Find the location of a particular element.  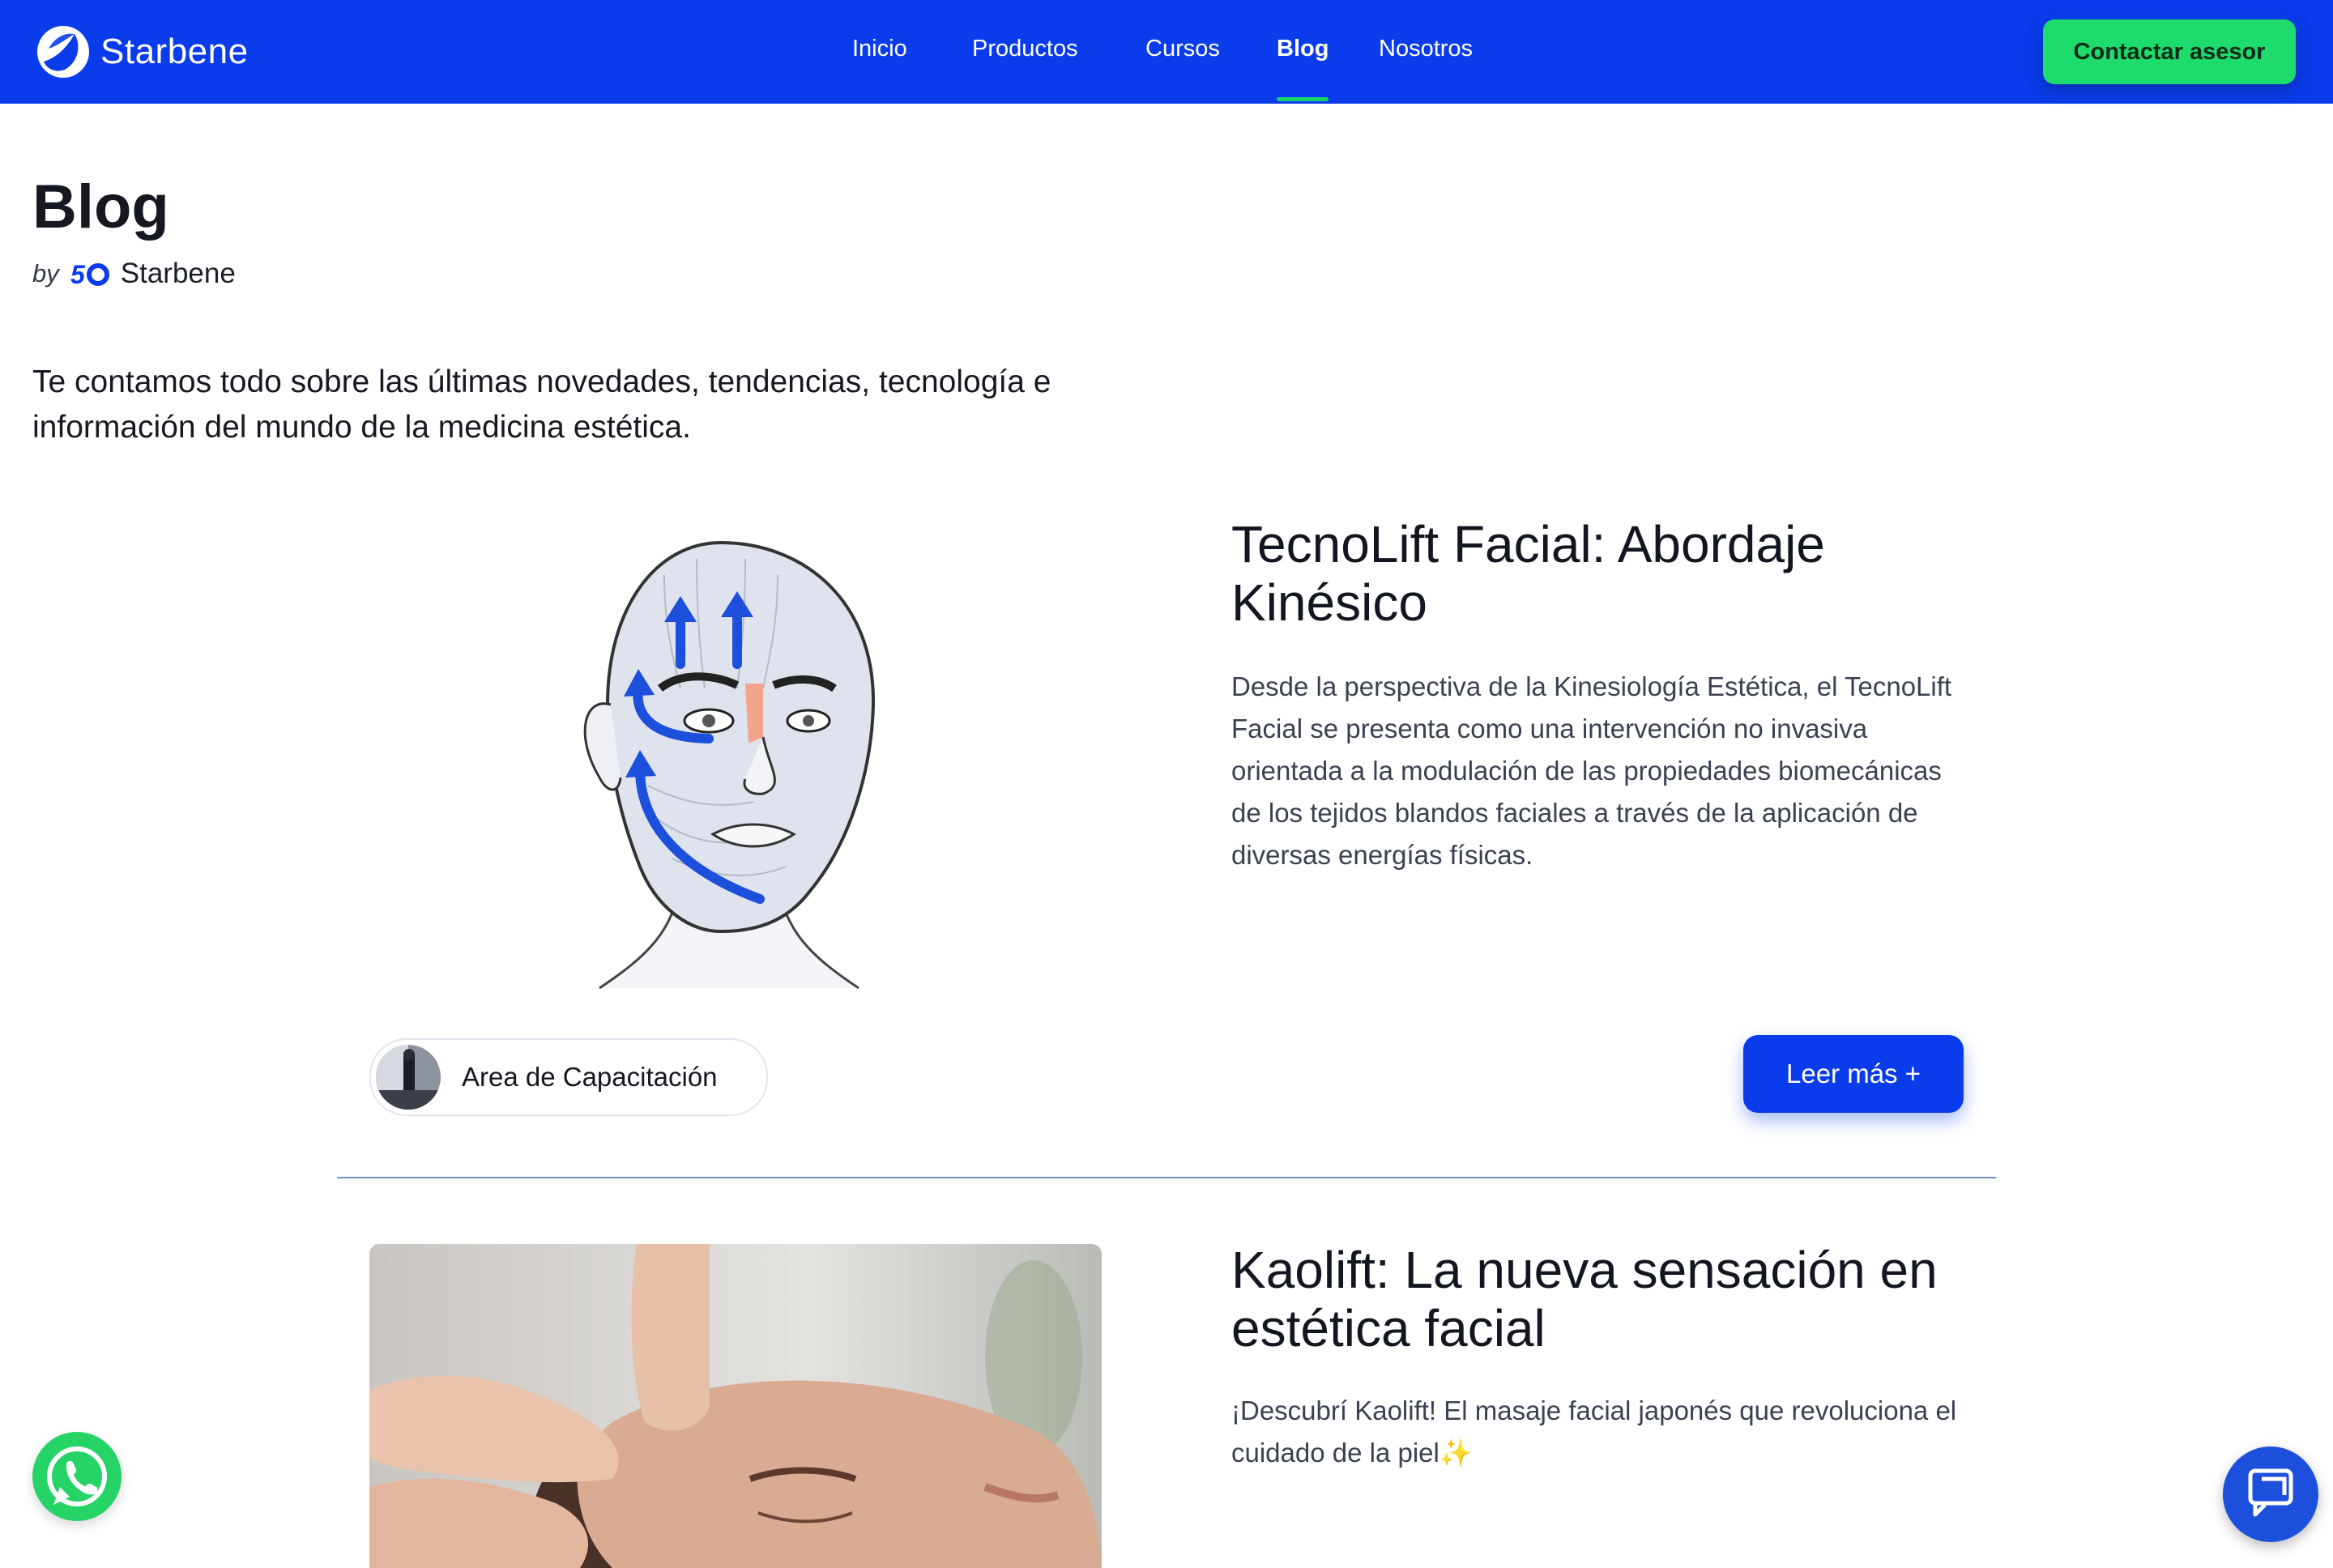

page-title: Blog is located at coordinates (100, 207).